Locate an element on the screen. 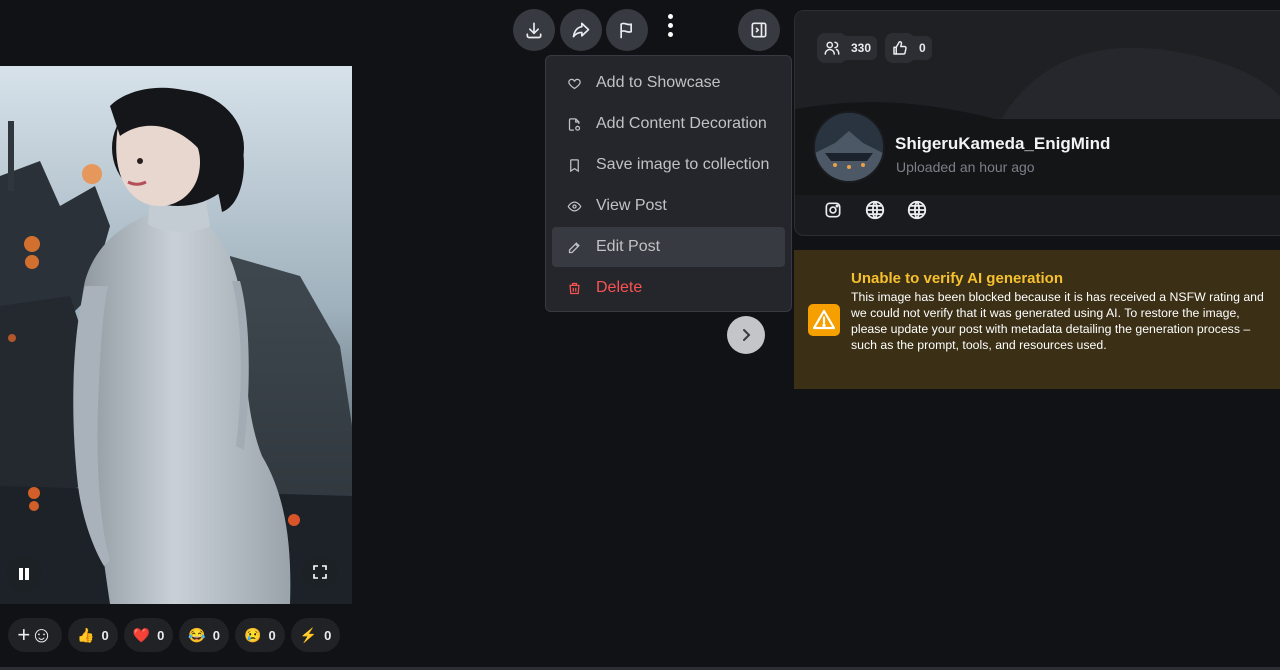  eye-icon is located at coordinates (574, 206).